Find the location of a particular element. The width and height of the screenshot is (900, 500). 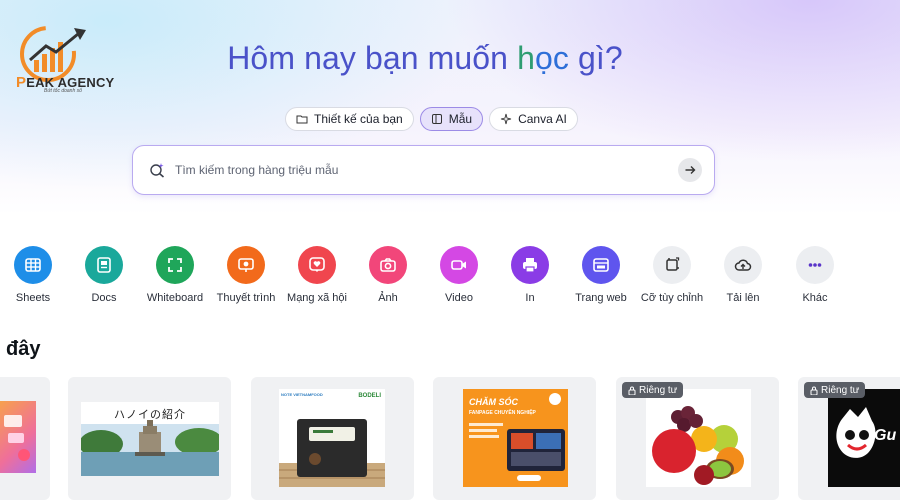

recent-design-card: Gu Riêng tư is located at coordinates (849, 438).